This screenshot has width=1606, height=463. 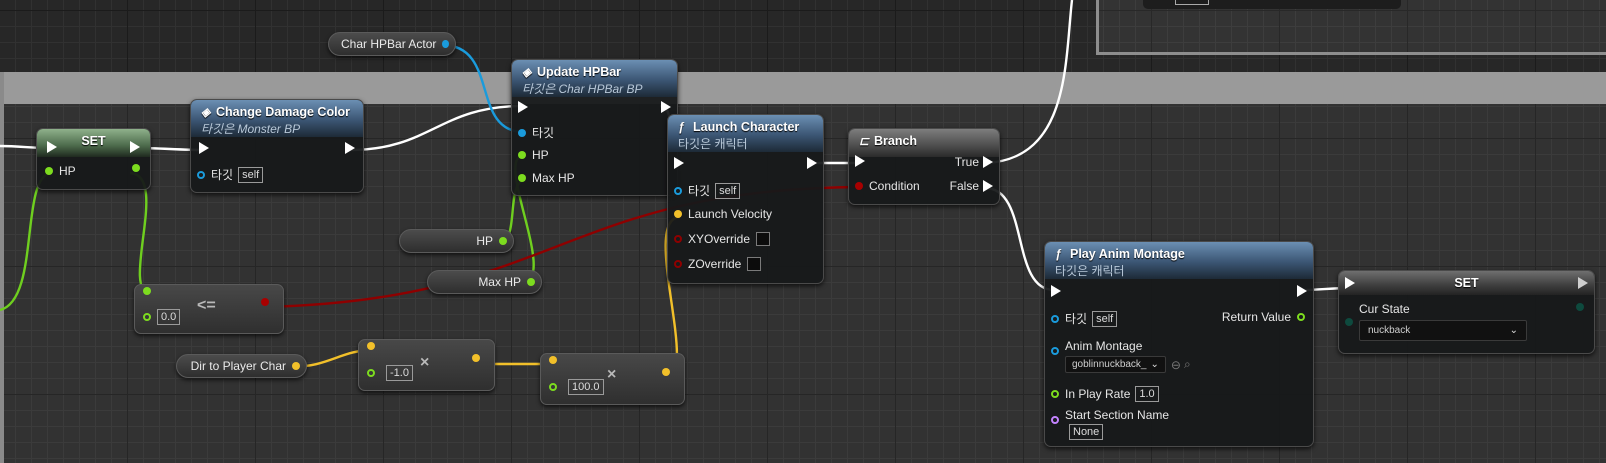 What do you see at coordinates (704, 190) in the screenshot?
I see `launch-character-target-pin: 타깃 self` at bounding box center [704, 190].